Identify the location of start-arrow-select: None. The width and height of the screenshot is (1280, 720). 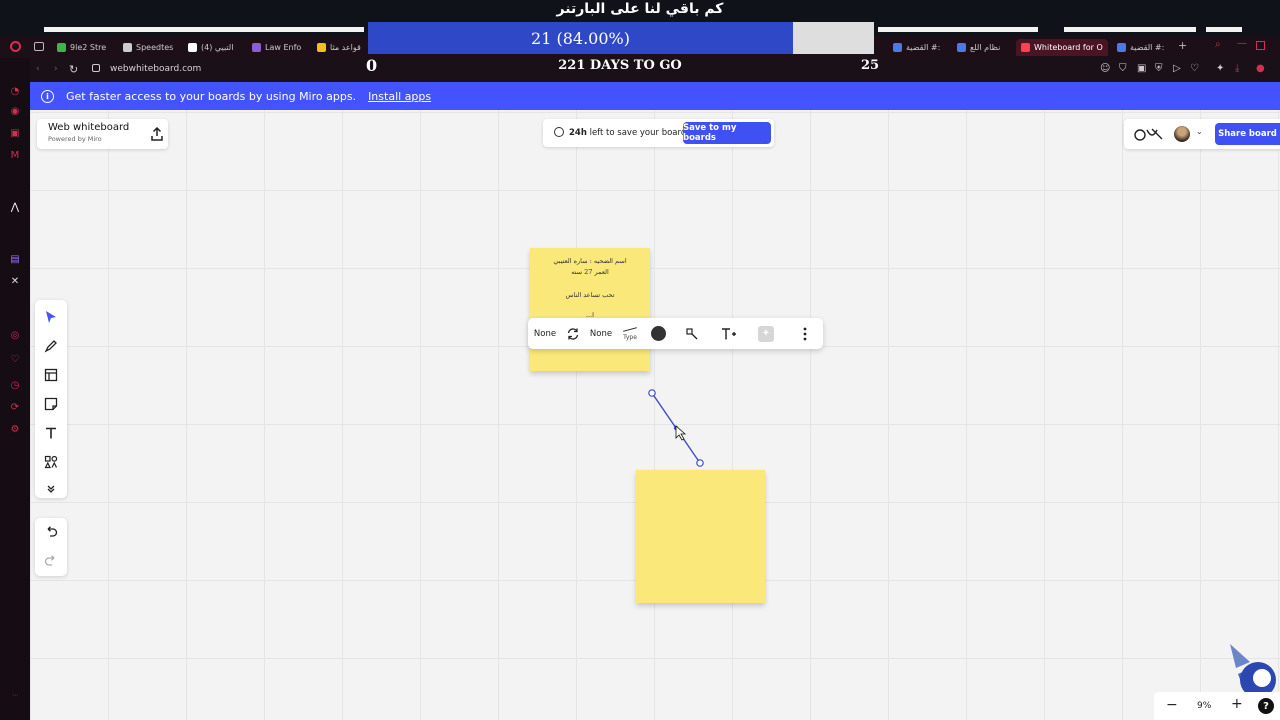
(545, 333).